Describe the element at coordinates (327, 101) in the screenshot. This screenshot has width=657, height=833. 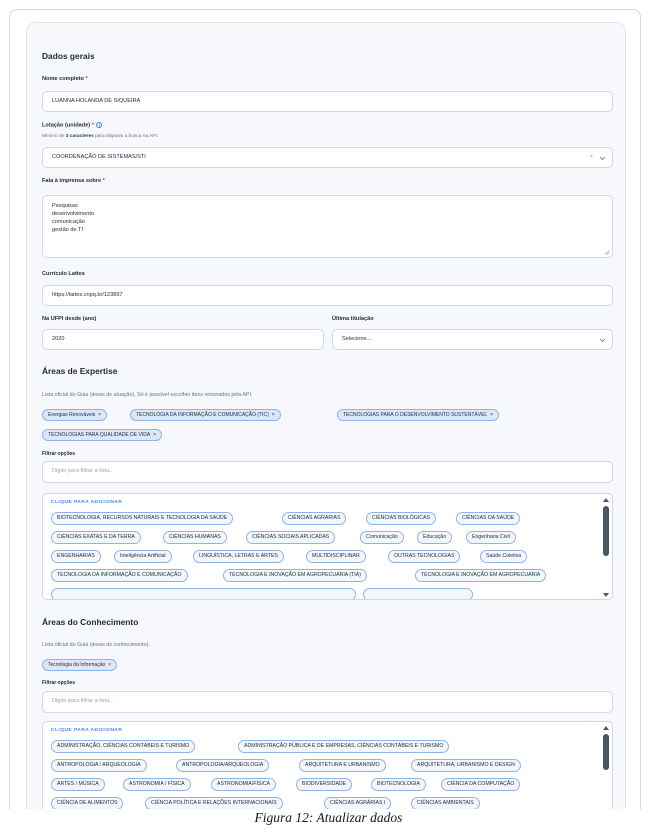
I see `nome-input: LUANNA HOLANDA DE SIQUEIRA` at that location.